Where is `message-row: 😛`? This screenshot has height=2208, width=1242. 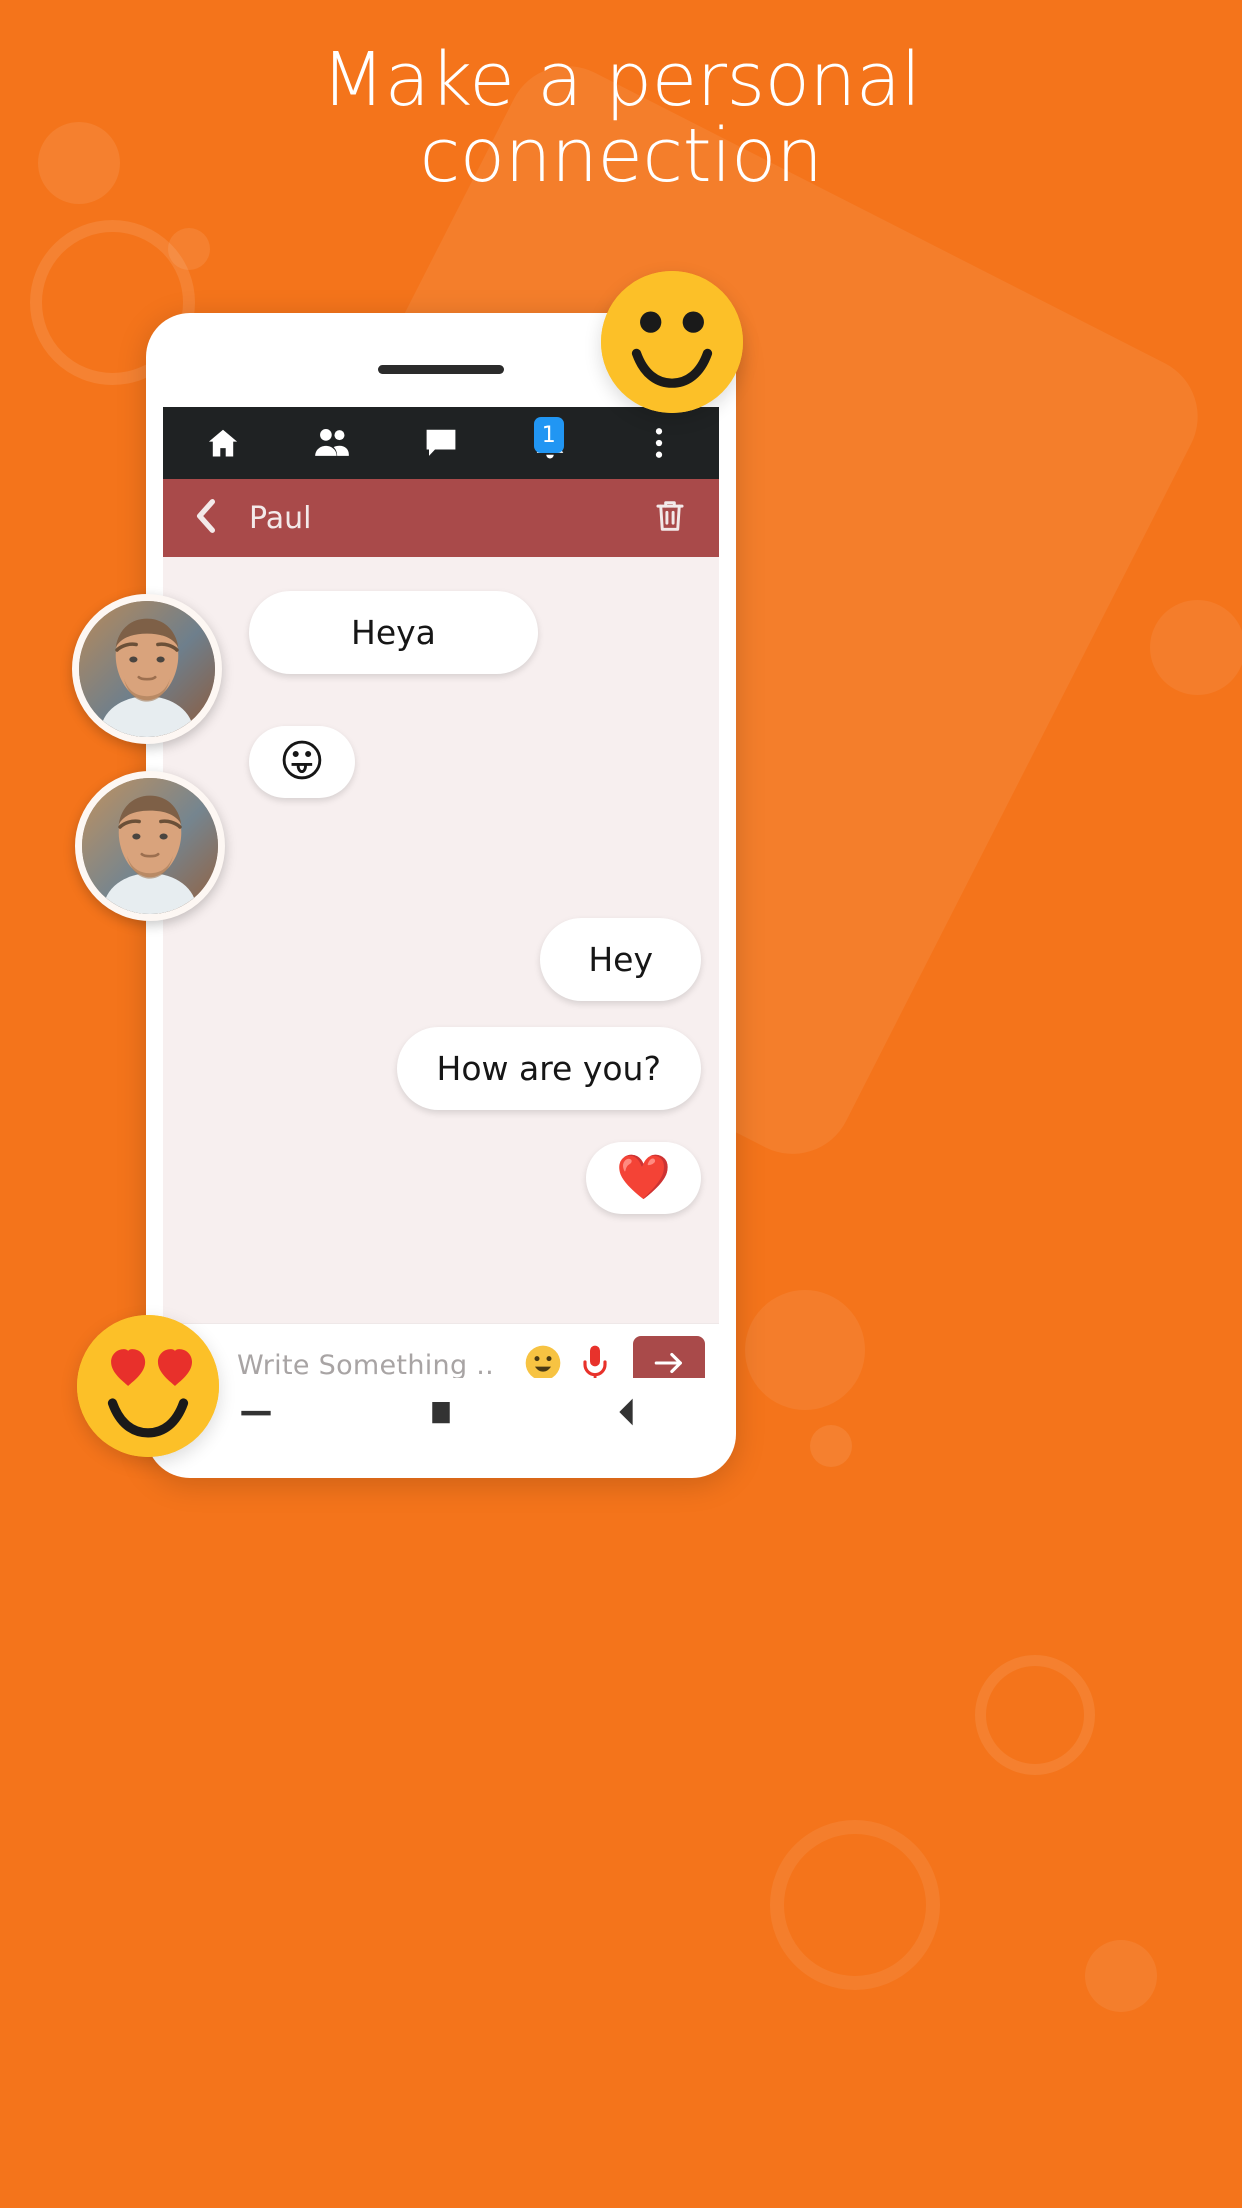
message-row: 😛 is located at coordinates (441, 762).